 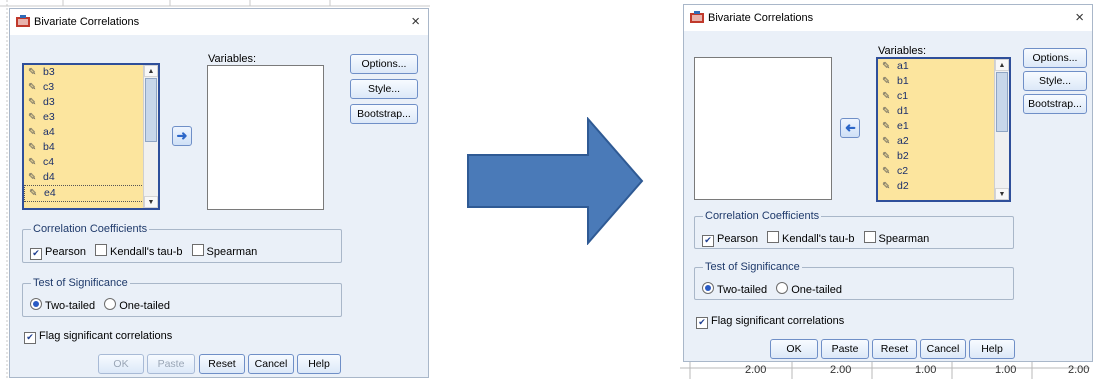 What do you see at coordinates (265, 137) in the screenshot?
I see `target-variables-list` at bounding box center [265, 137].